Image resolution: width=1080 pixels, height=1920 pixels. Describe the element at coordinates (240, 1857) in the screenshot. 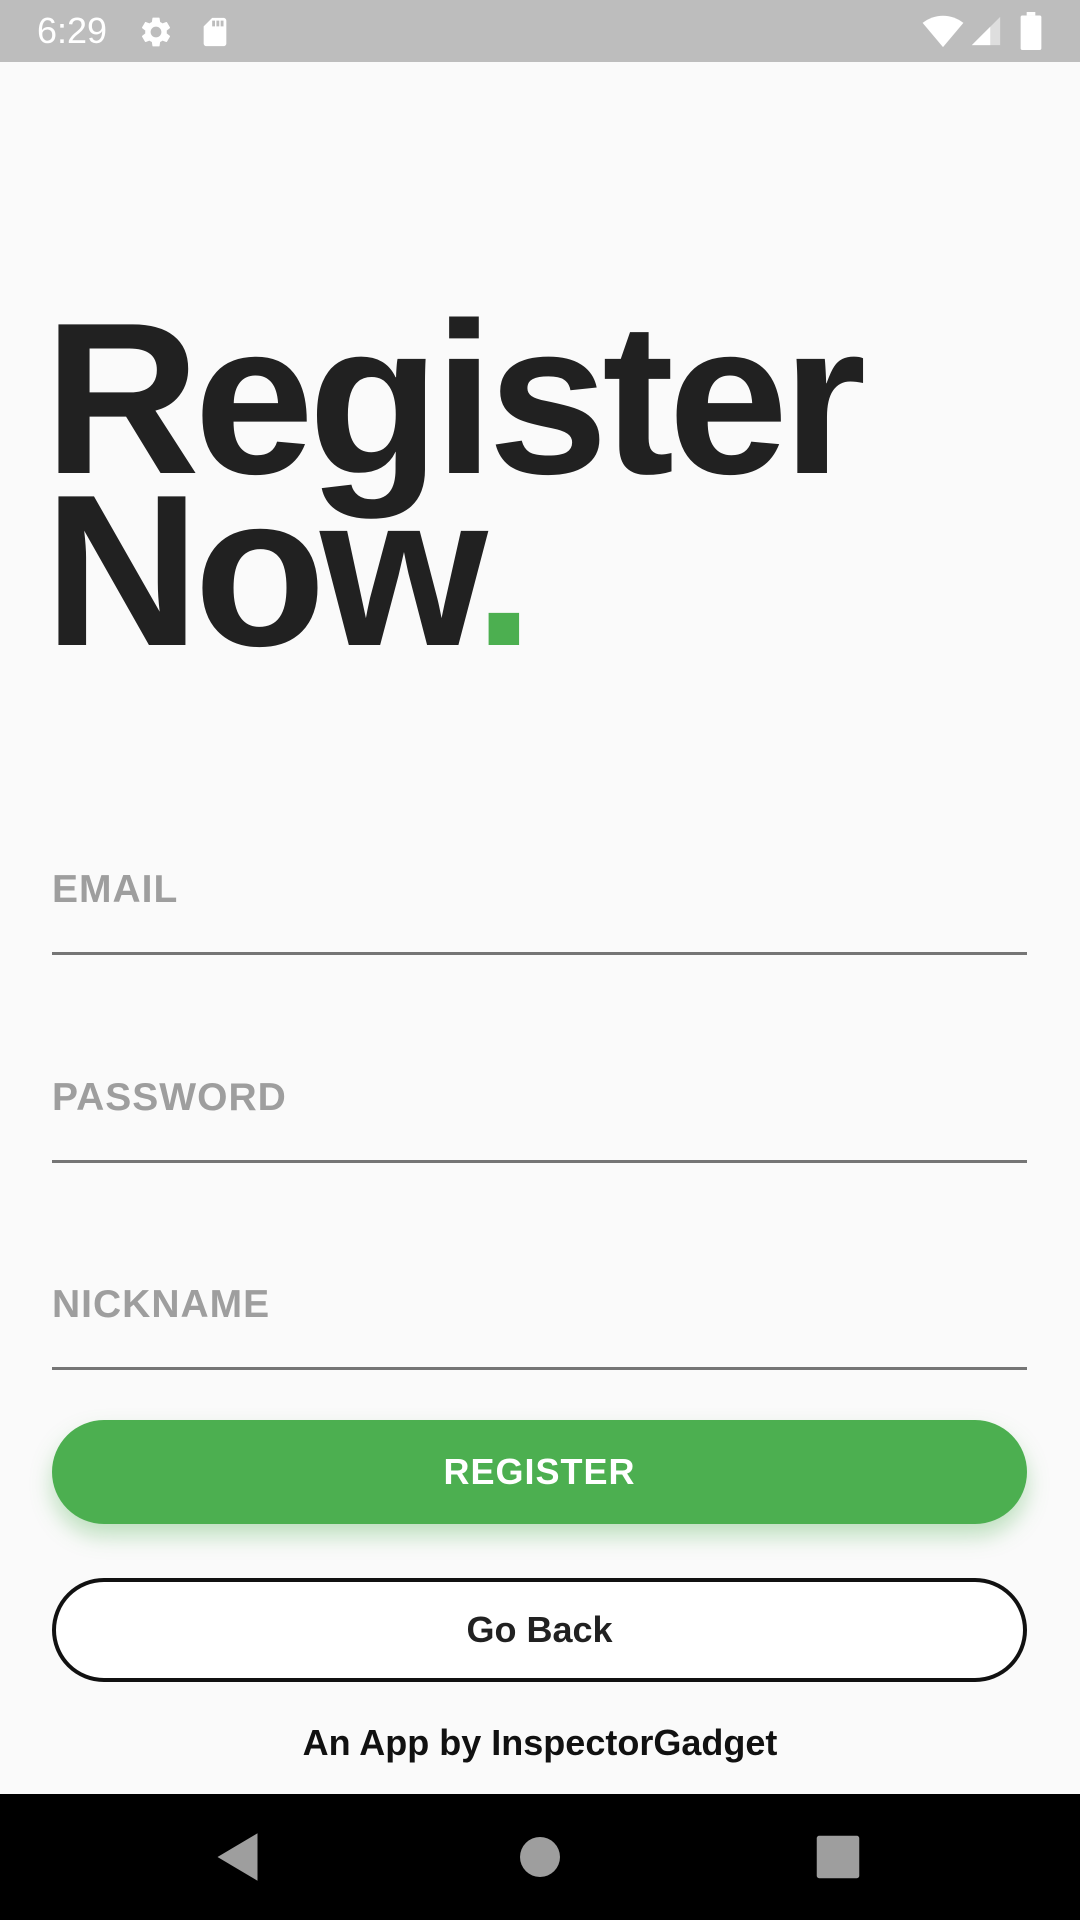

I see `back-icon` at that location.